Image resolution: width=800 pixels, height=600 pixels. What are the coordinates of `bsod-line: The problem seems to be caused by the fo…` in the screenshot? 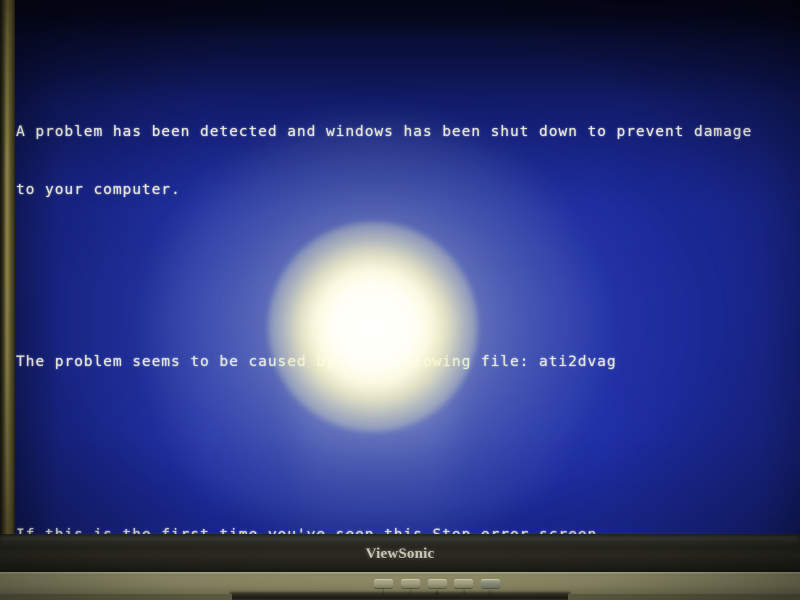 It's located at (316, 362).